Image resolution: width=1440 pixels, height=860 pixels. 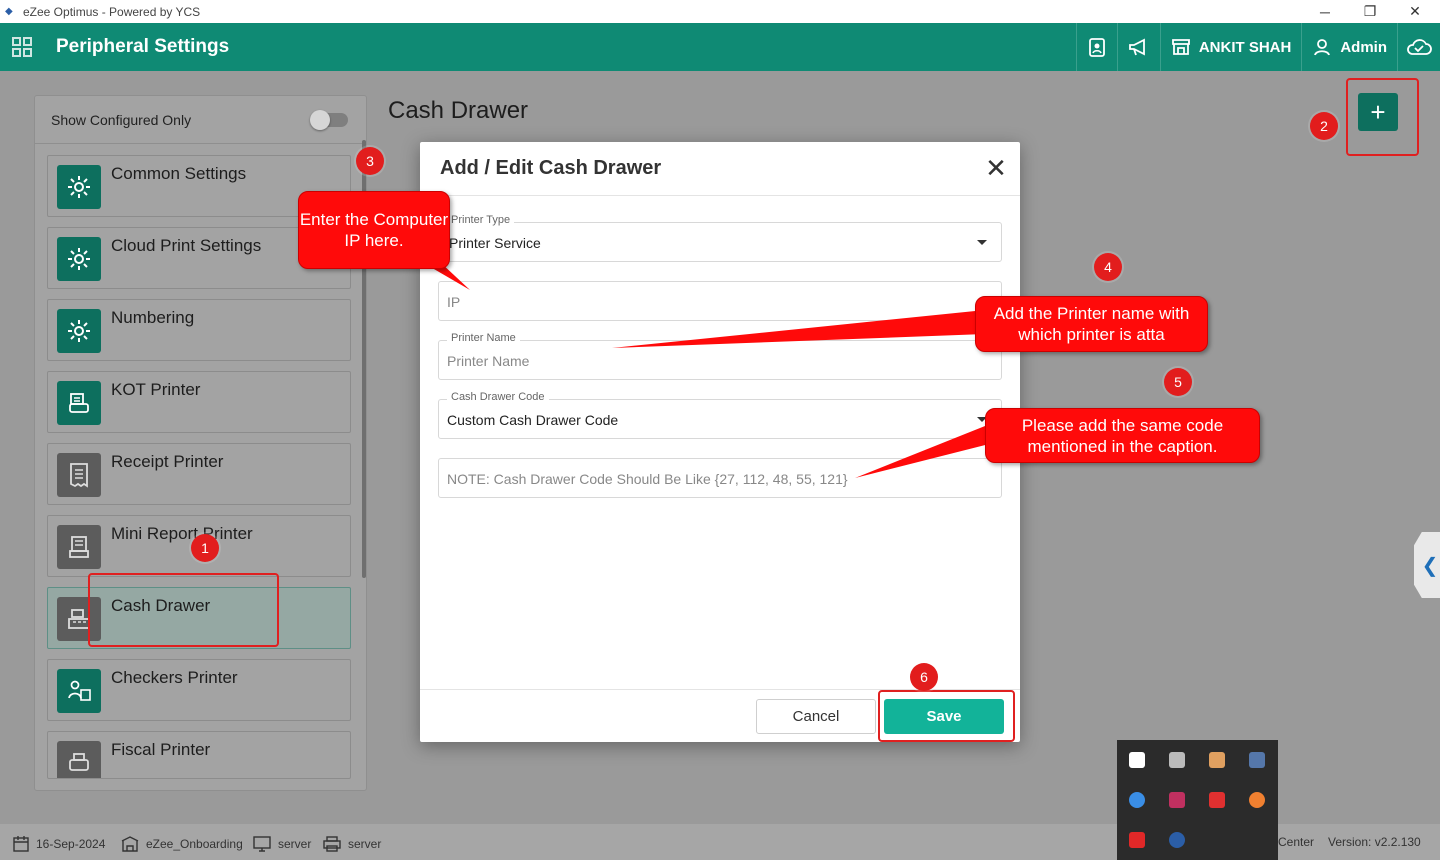 I want to click on cash-drawer-code-value: Custom Cash Drawer Code, so click(x=533, y=420).